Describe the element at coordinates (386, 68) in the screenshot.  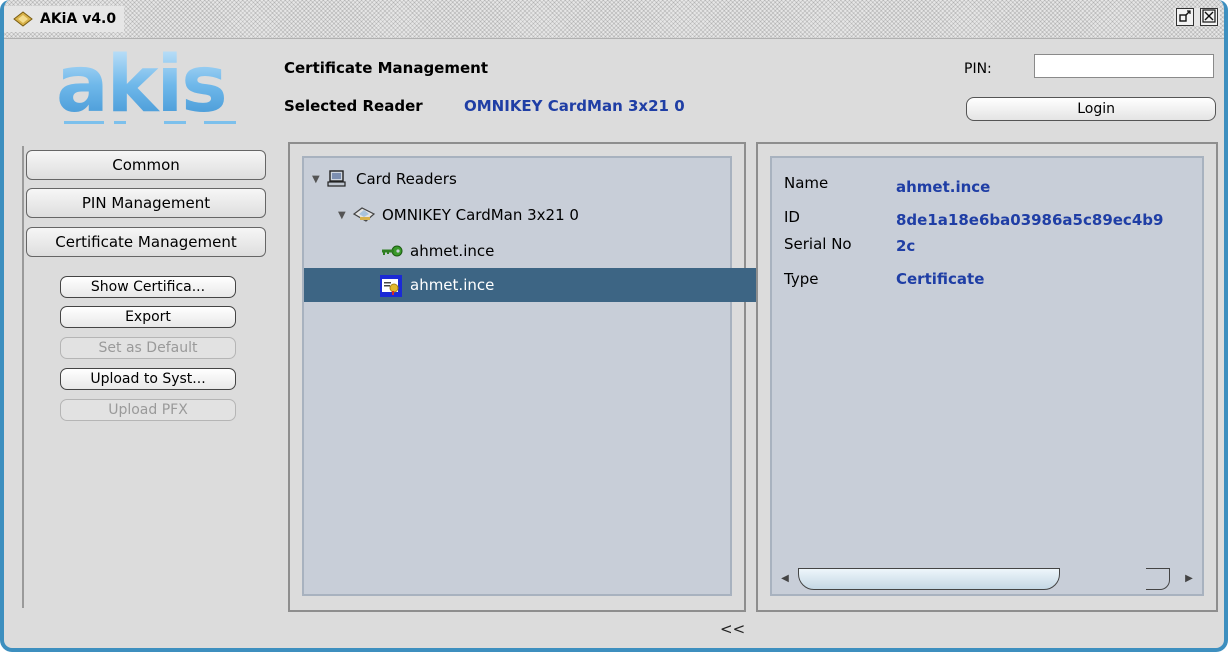
I see `page-title: Certificate Management` at that location.